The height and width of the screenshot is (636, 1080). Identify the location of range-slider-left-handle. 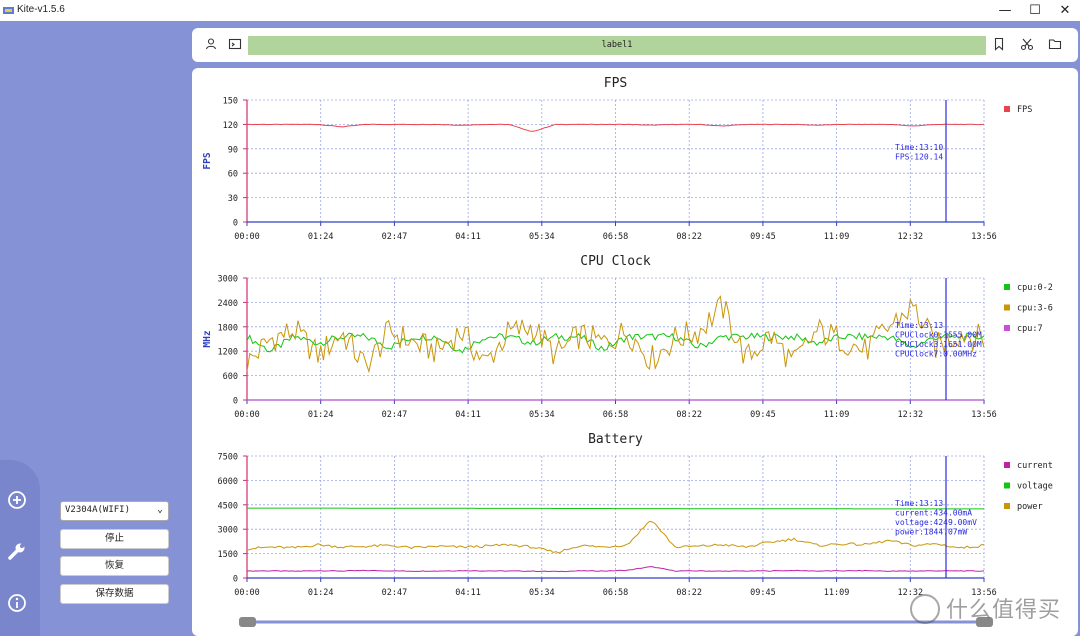
(247, 622).